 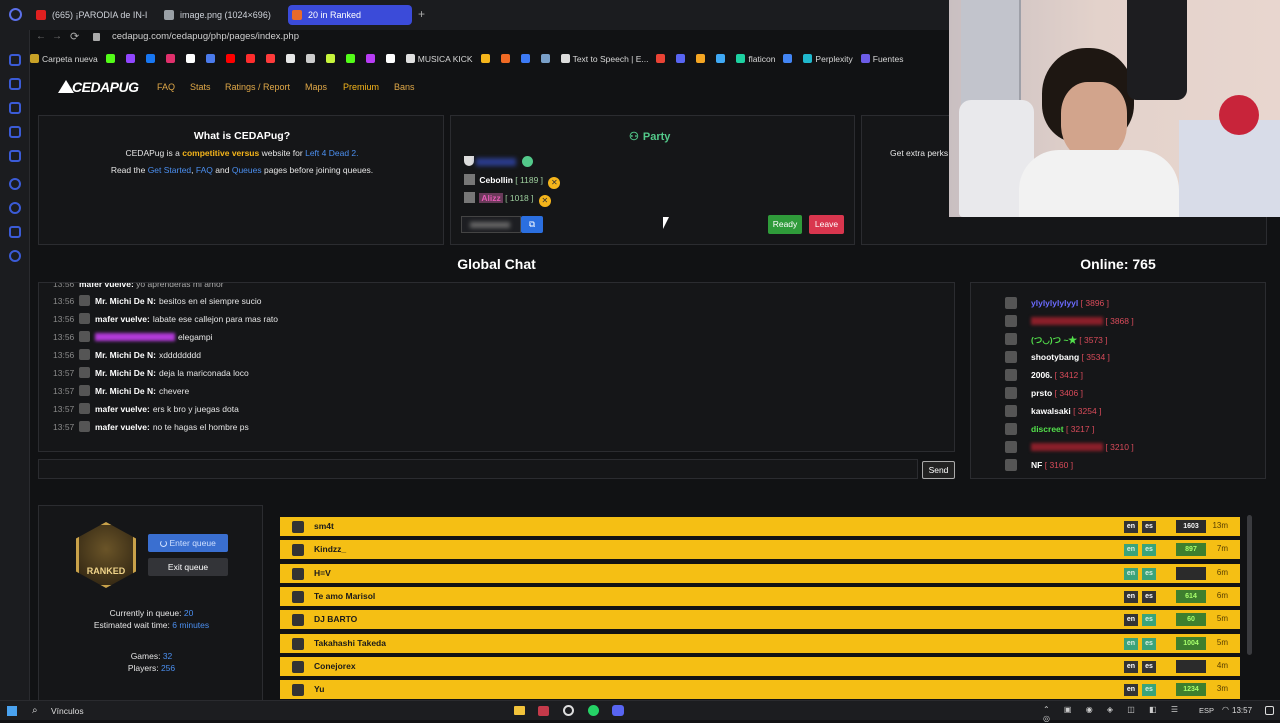 I want to click on discord-icon, so click(x=618, y=710).